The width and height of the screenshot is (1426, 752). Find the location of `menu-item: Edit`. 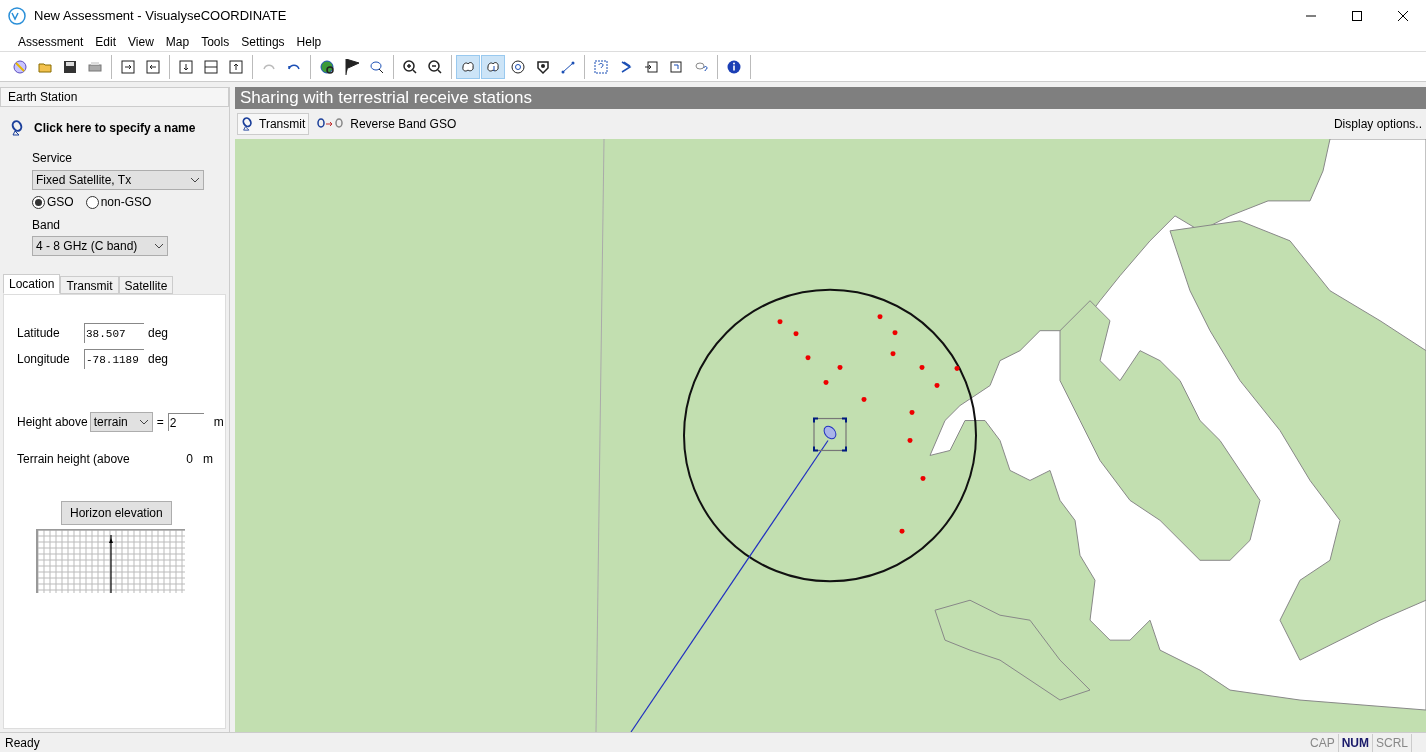

menu-item: Edit is located at coordinates (106, 41).